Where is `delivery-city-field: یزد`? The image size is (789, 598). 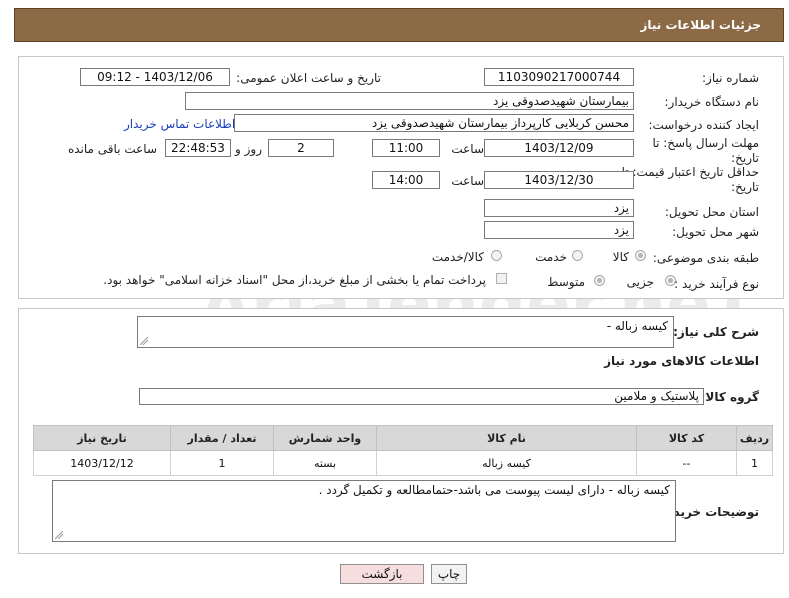
delivery-city-field: یزد is located at coordinates (559, 230).